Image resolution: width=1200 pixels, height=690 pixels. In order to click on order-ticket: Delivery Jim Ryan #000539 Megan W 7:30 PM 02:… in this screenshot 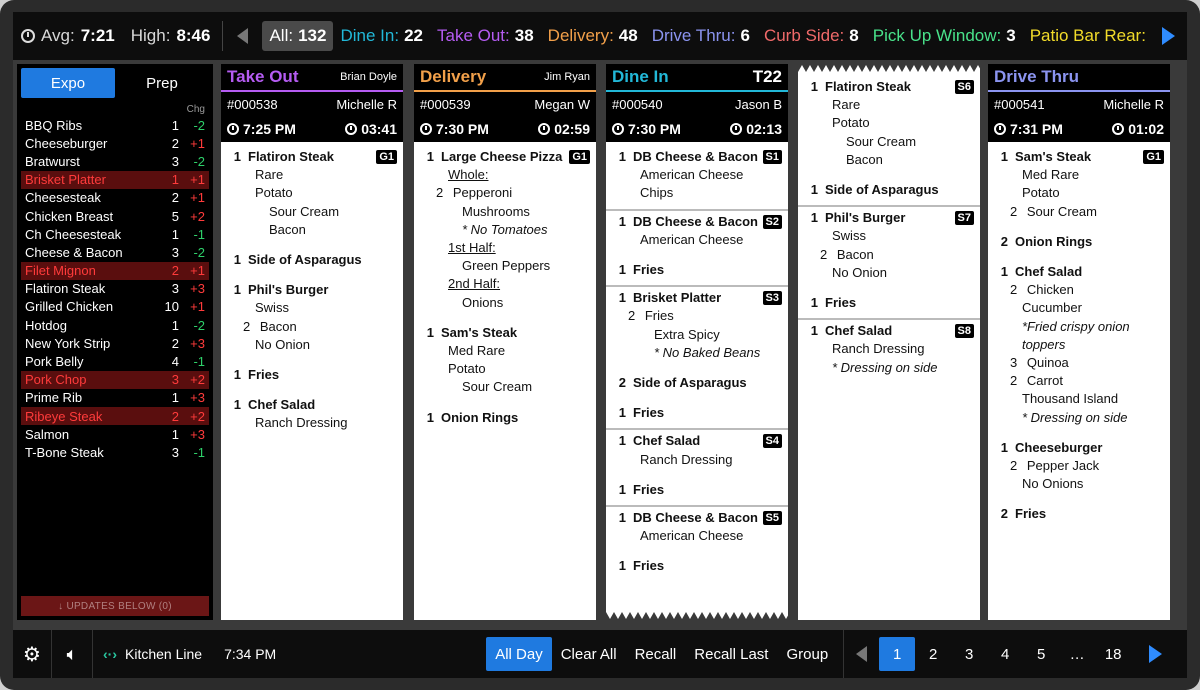, I will do `click(505, 342)`.